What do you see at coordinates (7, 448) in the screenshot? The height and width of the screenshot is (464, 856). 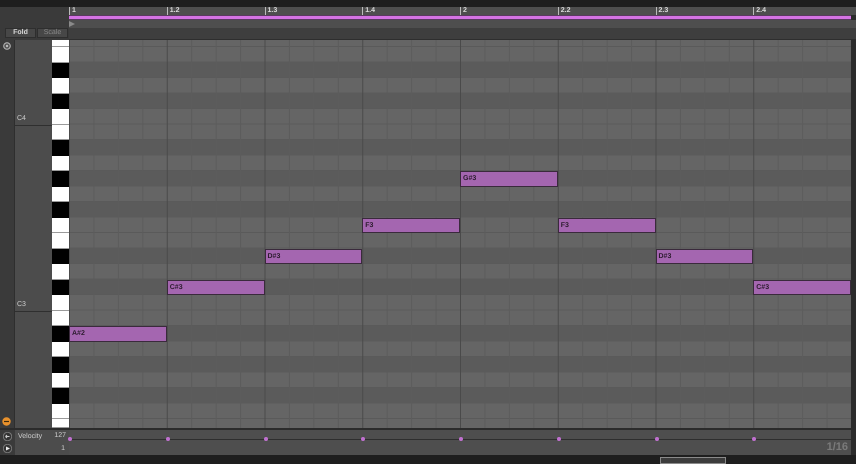 I see `play-icon` at bounding box center [7, 448].